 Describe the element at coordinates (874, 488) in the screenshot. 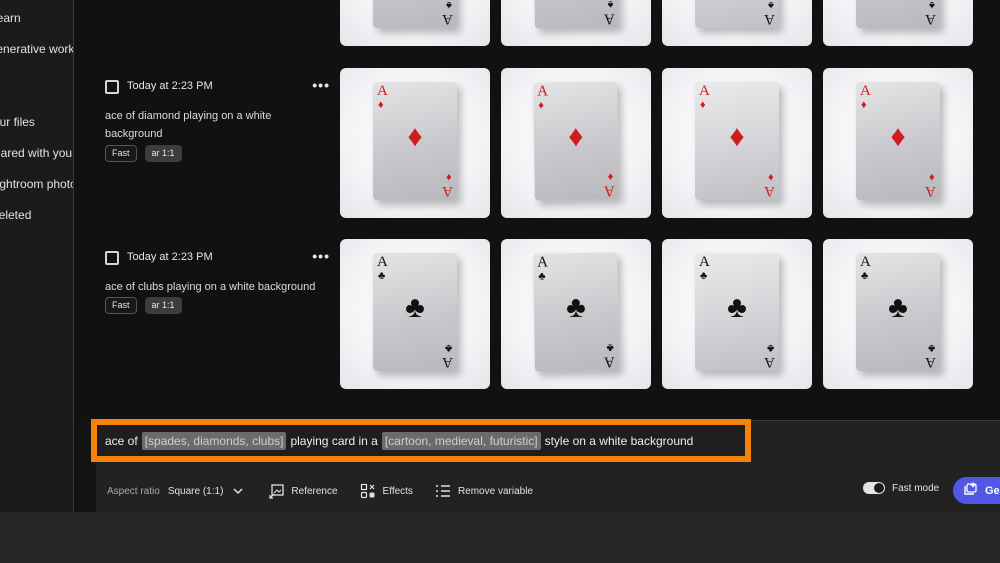

I see `fast-mode-toggle` at that location.